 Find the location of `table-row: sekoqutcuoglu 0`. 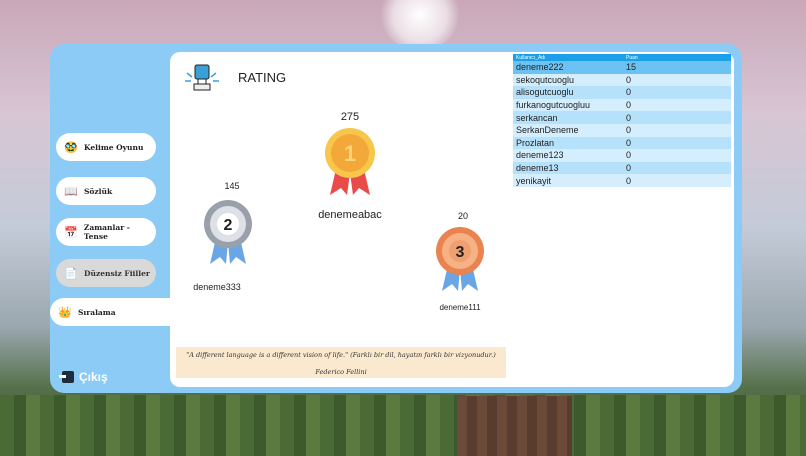

table-row: sekoqutcuoglu 0 is located at coordinates (622, 80).